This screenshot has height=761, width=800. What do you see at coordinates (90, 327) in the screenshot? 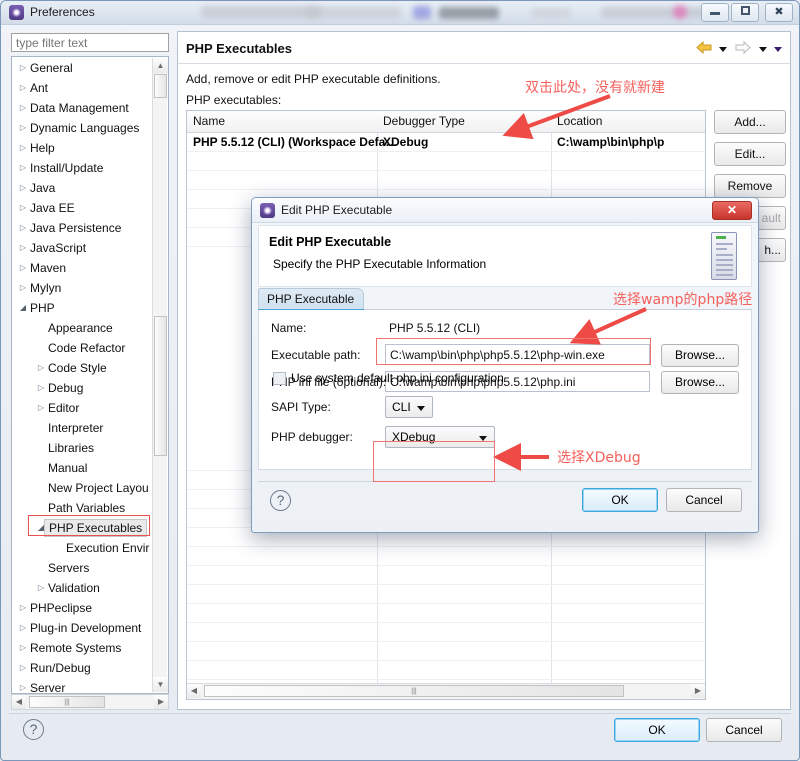
I see `sidebar-item-appearance: Appearance` at bounding box center [90, 327].